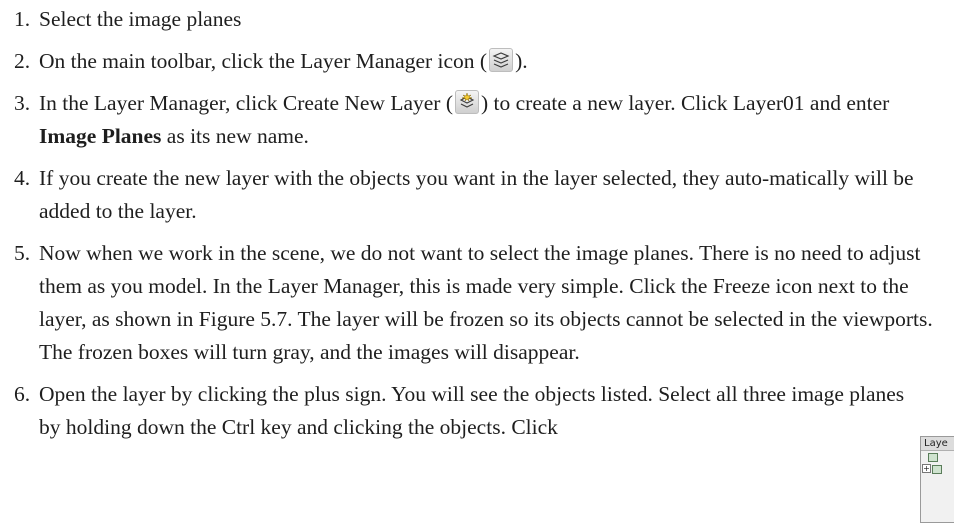  What do you see at coordinates (22, 61) in the screenshot?
I see `step-number: 2.` at bounding box center [22, 61].